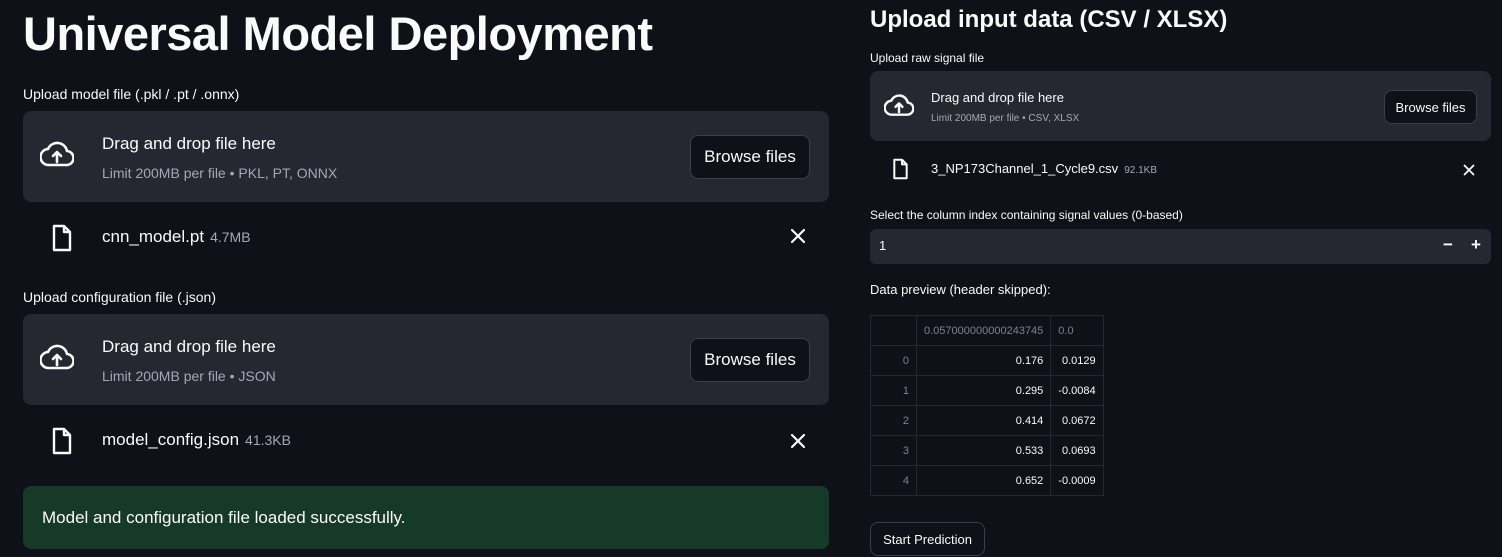 Image resolution: width=1502 pixels, height=557 pixels. Describe the element at coordinates (1077, 480) in the screenshot. I see `table-cell: -0.0009` at that location.